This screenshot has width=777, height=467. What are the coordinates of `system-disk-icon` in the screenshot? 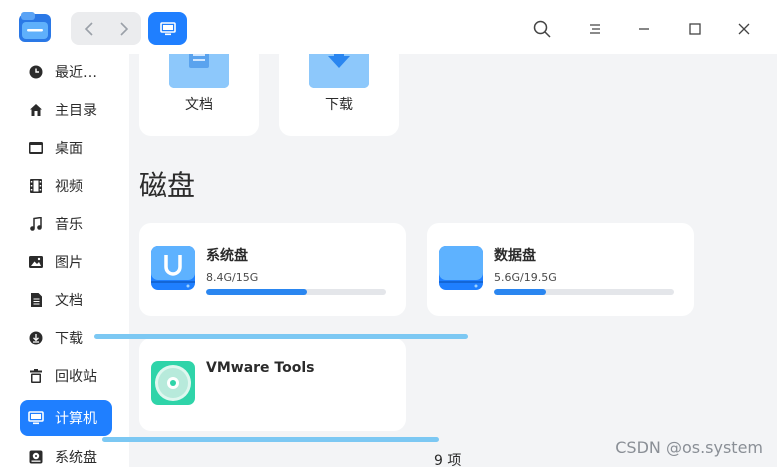 It's located at (173, 268).